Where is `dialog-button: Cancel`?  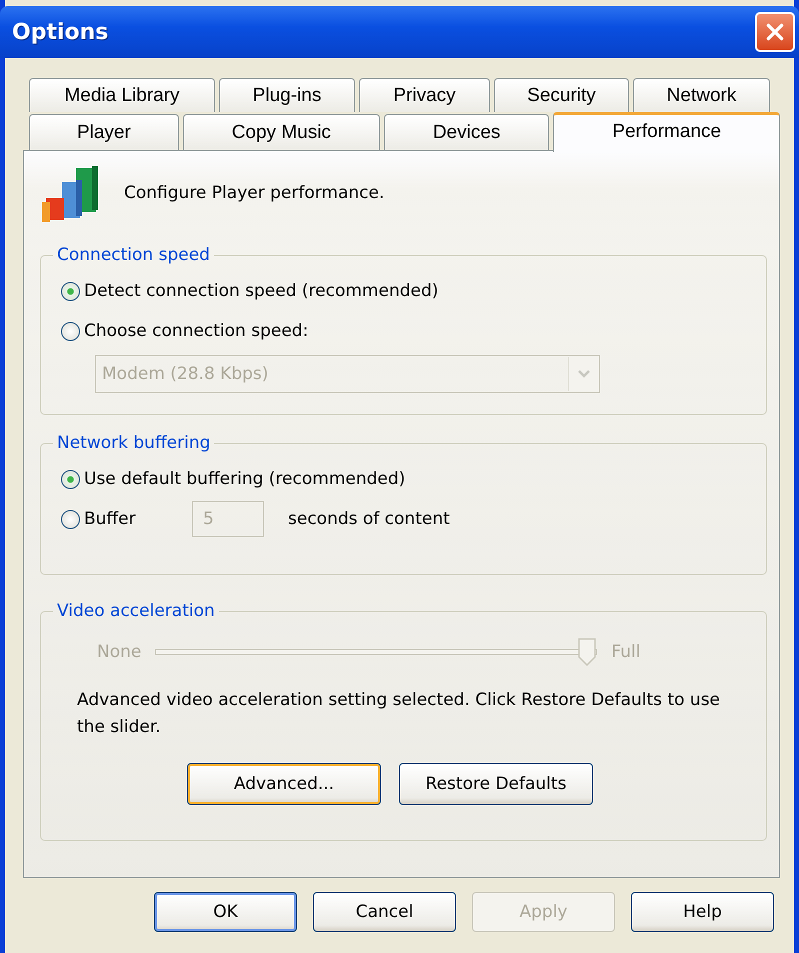
dialog-button: Cancel is located at coordinates (384, 912).